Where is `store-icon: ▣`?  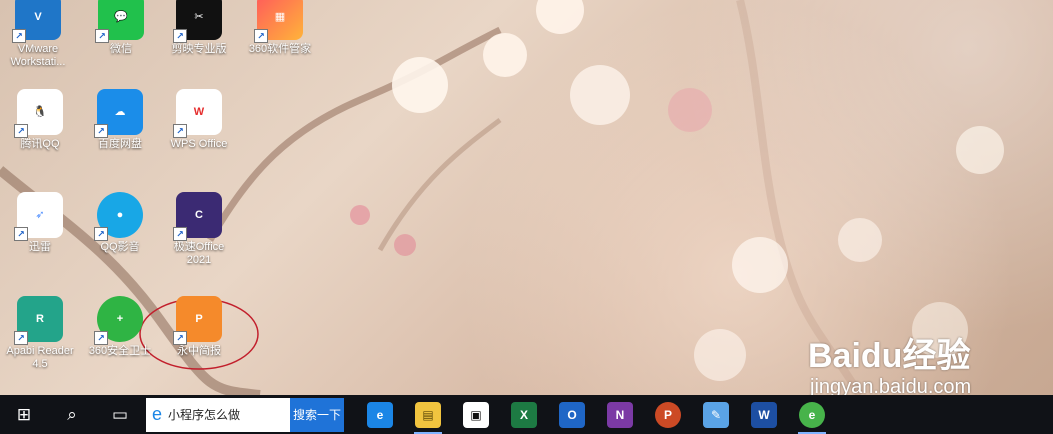
store-icon: ▣ is located at coordinates (476, 414).